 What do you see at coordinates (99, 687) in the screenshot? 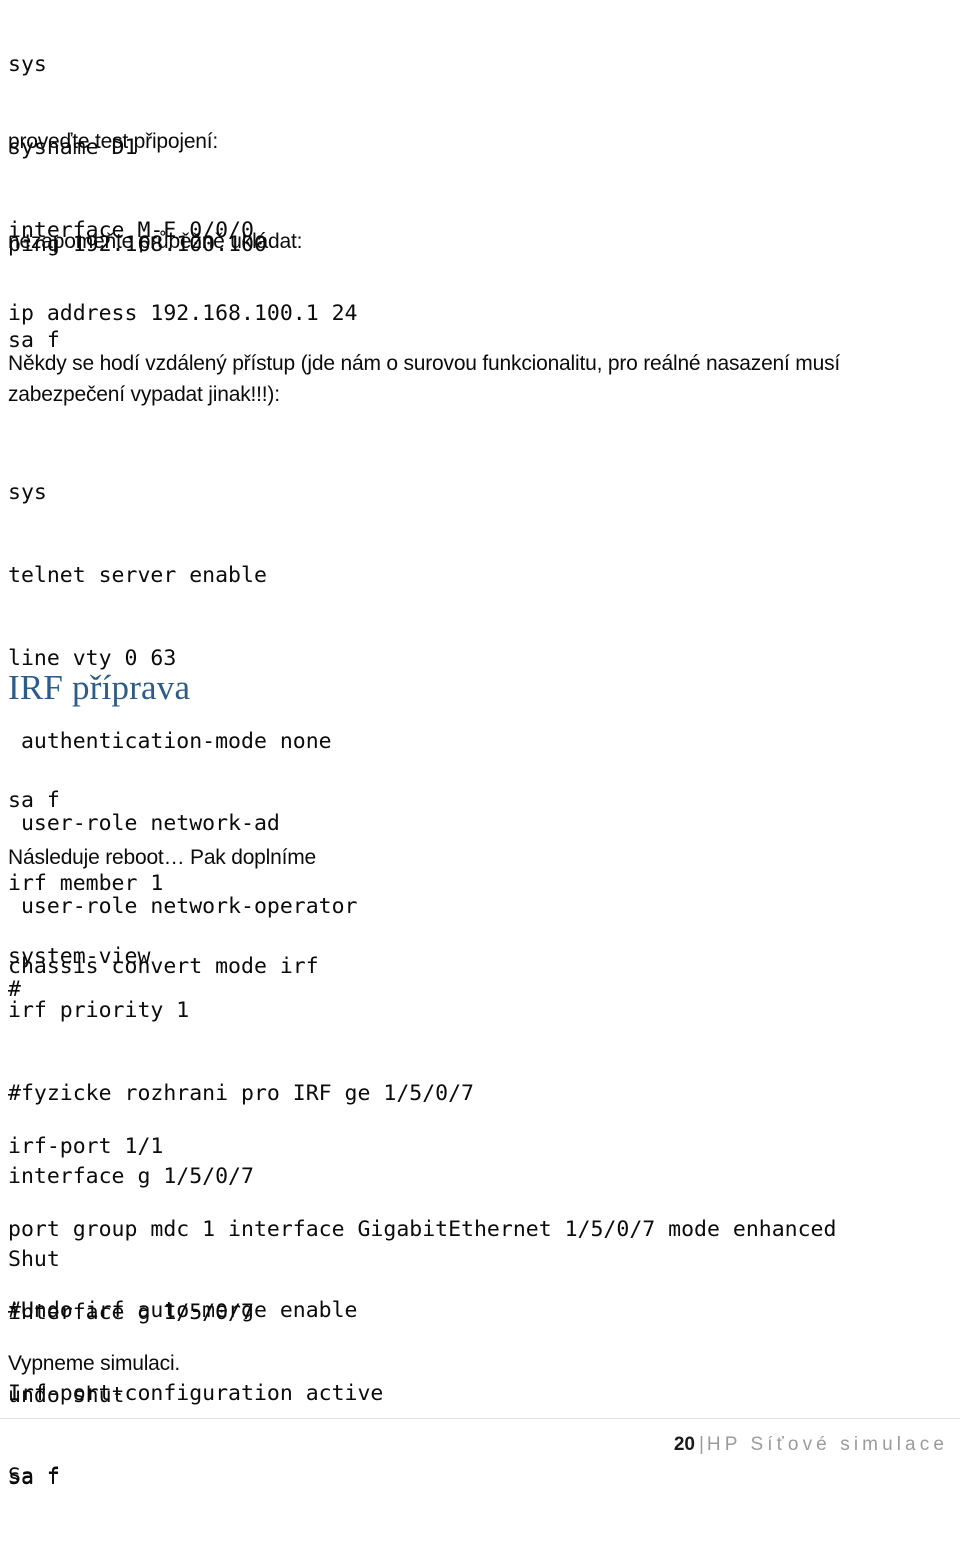
I see `heading-irf-priprava: IRF příprava` at bounding box center [99, 687].